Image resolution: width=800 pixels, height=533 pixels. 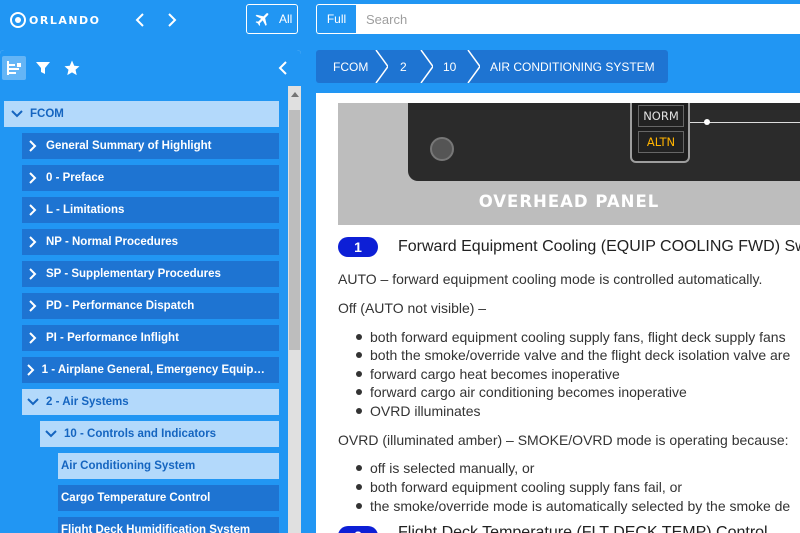 I want to click on breadcrumb-item-10: 10, so click(x=457, y=66).